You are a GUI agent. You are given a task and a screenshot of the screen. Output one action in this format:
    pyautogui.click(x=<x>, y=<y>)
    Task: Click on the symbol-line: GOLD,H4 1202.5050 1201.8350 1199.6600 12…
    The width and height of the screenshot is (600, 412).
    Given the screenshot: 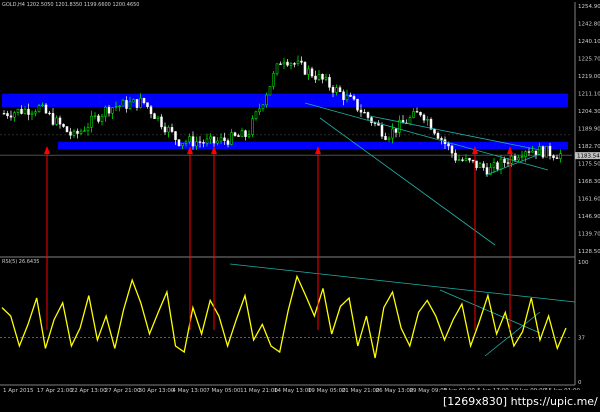 What is the action you would take?
    pyautogui.click(x=71, y=5)
    